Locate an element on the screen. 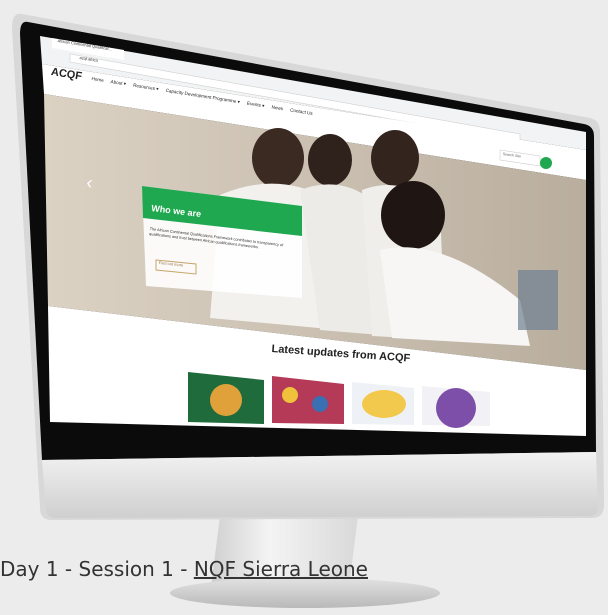 The width and height of the screenshot is (608, 615). monitor-chin is located at coordinates (320, 485).